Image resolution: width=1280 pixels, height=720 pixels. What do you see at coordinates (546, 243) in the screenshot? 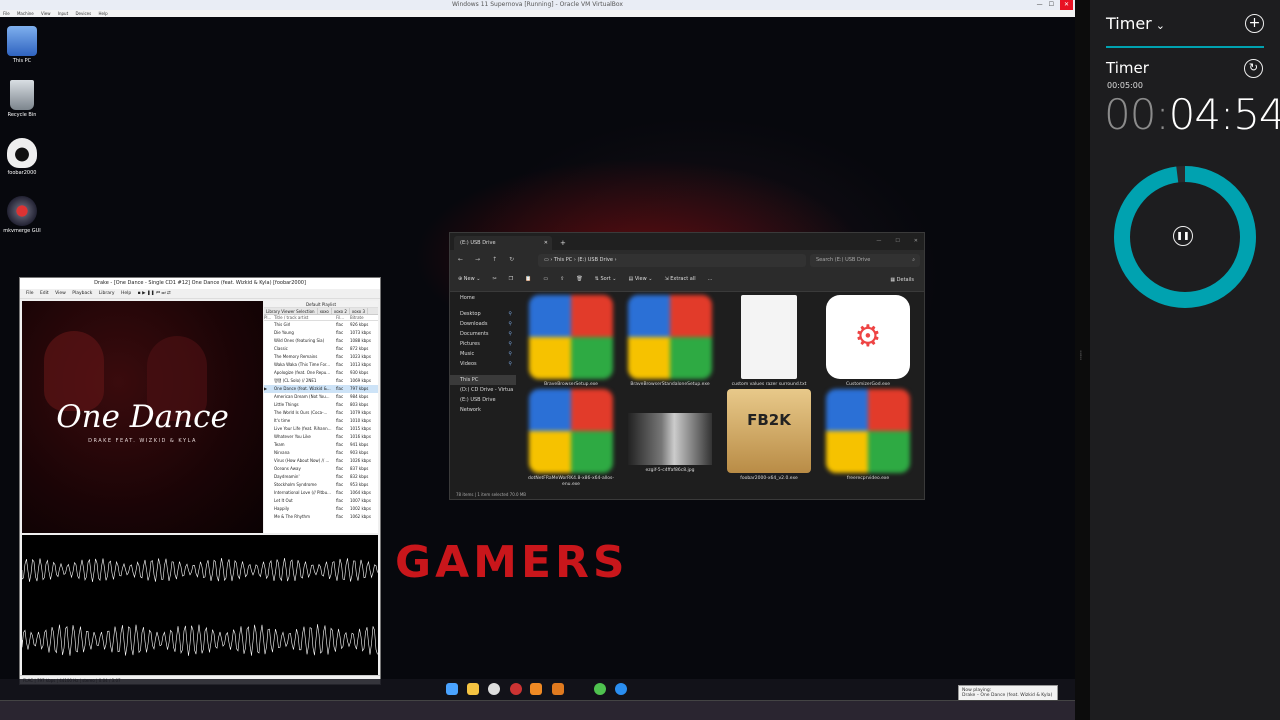
I see `close-tab-icon: ✕` at bounding box center [546, 243].